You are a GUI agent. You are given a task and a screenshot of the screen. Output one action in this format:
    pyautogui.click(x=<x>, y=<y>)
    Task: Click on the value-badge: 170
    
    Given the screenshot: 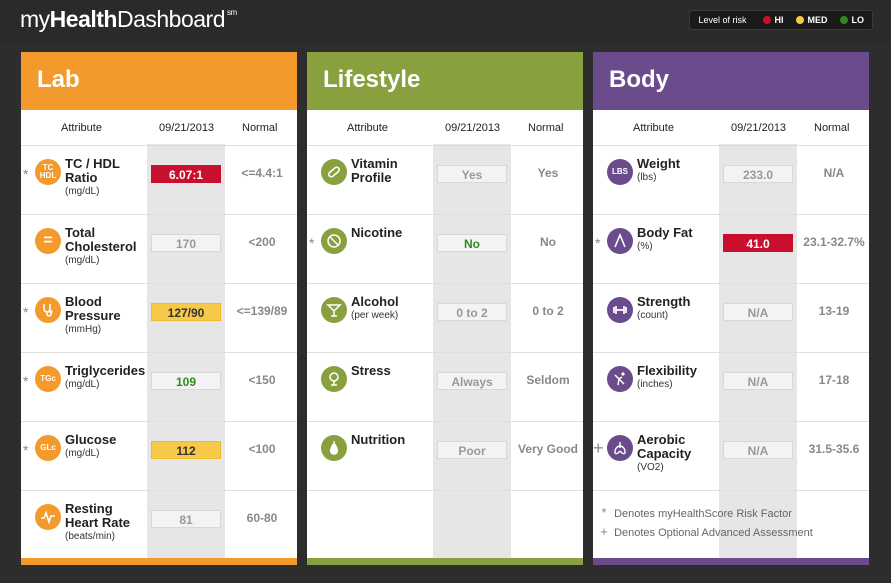 What is the action you would take?
    pyautogui.click(x=186, y=243)
    